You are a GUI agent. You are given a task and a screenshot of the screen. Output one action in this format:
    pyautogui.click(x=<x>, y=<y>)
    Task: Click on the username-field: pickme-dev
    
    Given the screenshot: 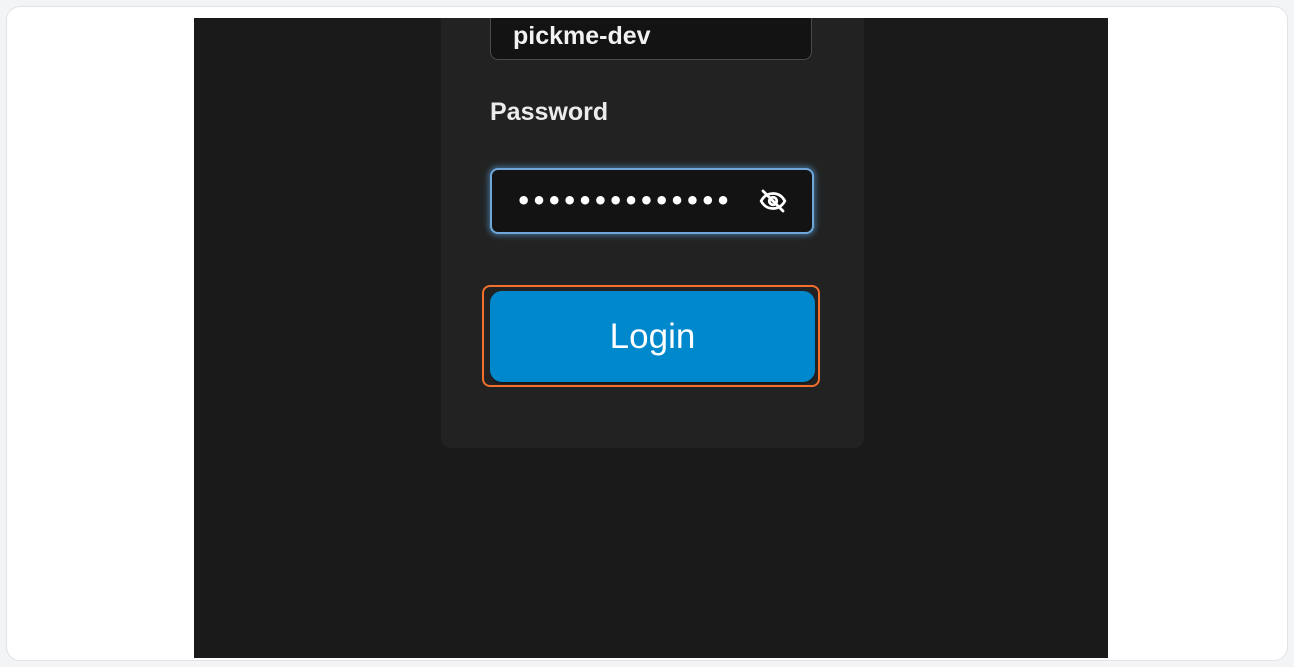 What is the action you would take?
    pyautogui.click(x=651, y=39)
    